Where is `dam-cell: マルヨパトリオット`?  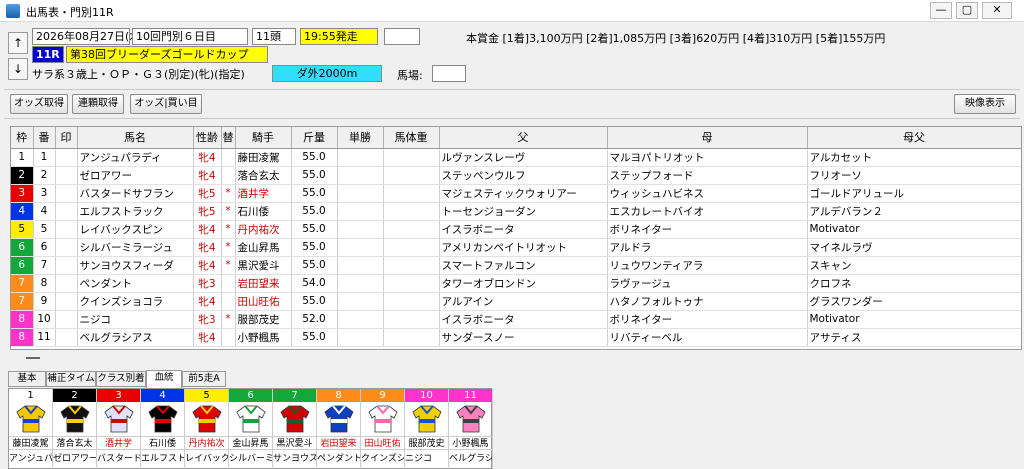 dam-cell: マルヨパトリオット is located at coordinates (707, 157).